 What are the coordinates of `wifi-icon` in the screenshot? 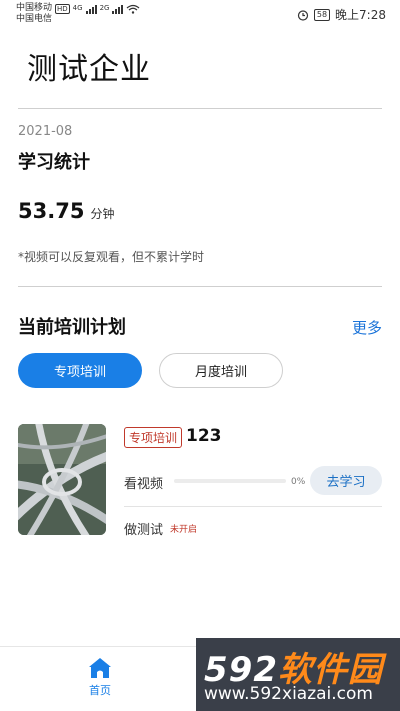 It's located at (133, 9).